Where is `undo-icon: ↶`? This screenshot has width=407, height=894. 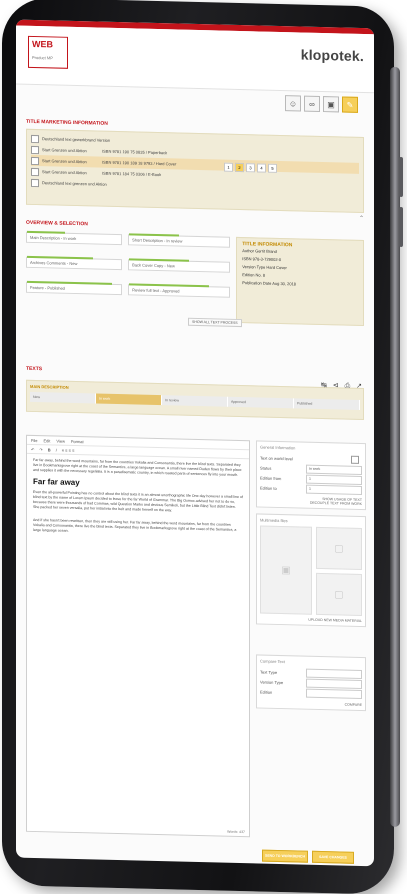 undo-icon: ↶ is located at coordinates (32, 448).